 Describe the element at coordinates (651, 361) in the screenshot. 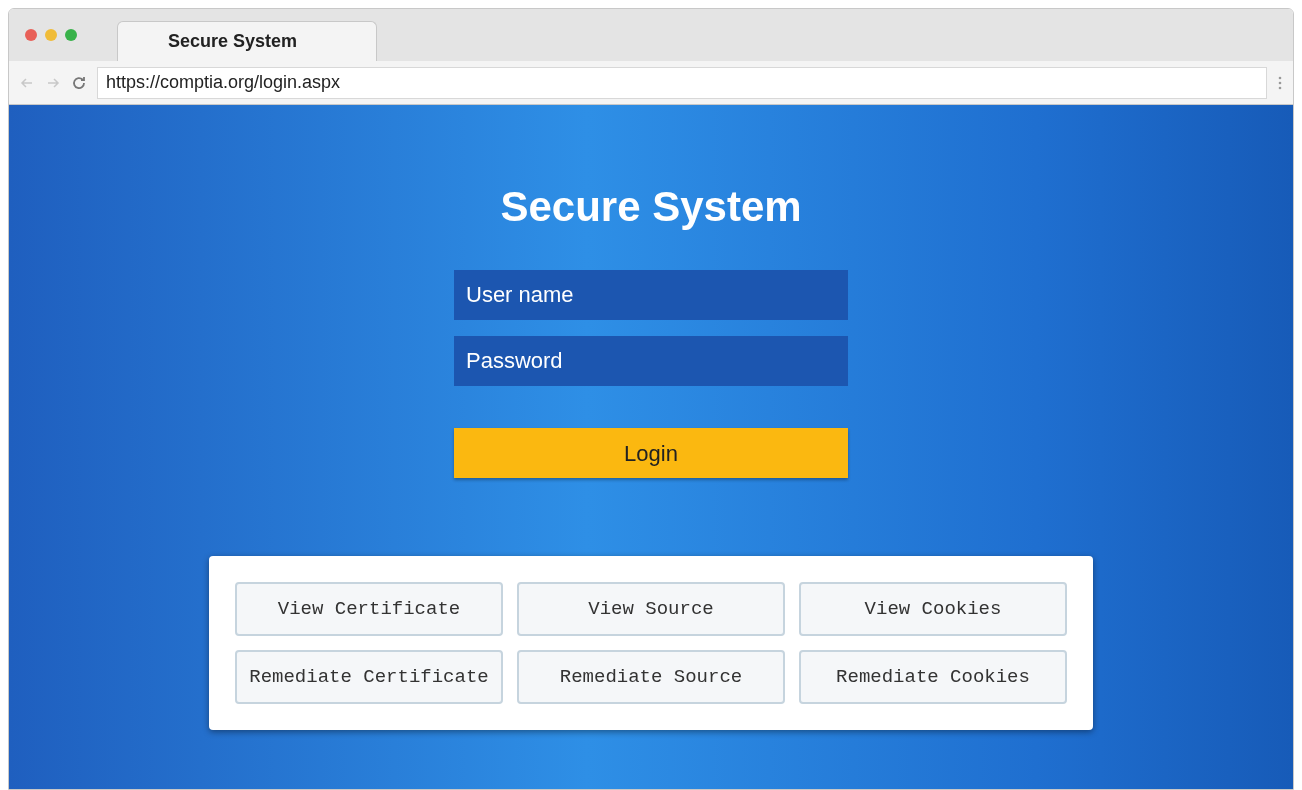

I see `password-field: Password` at that location.